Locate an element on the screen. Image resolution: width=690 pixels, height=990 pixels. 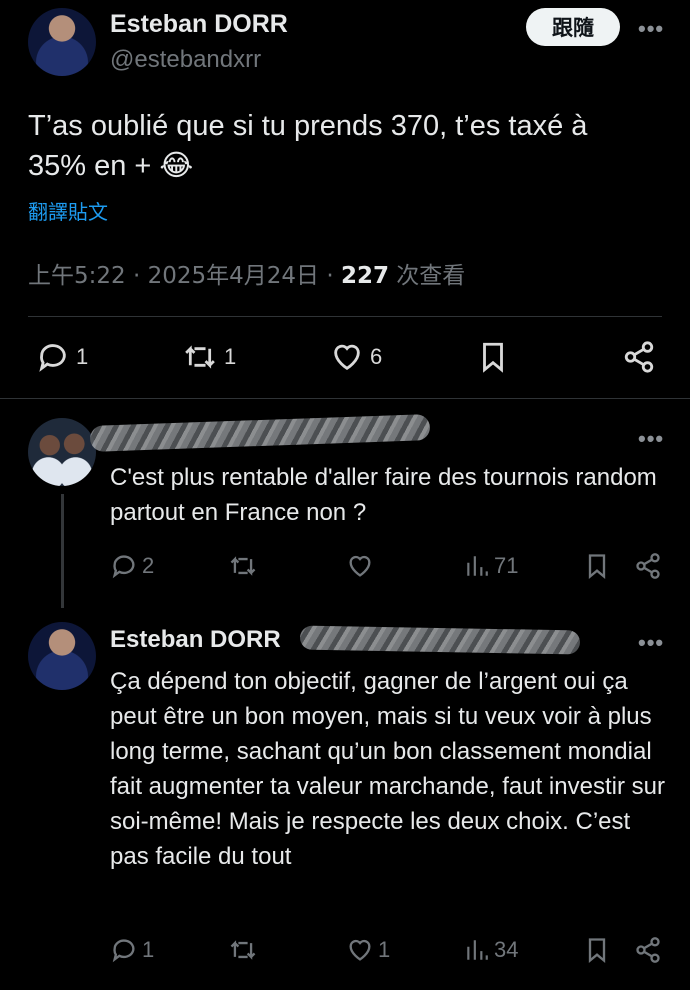
views-count: 227 is located at coordinates (364, 276).